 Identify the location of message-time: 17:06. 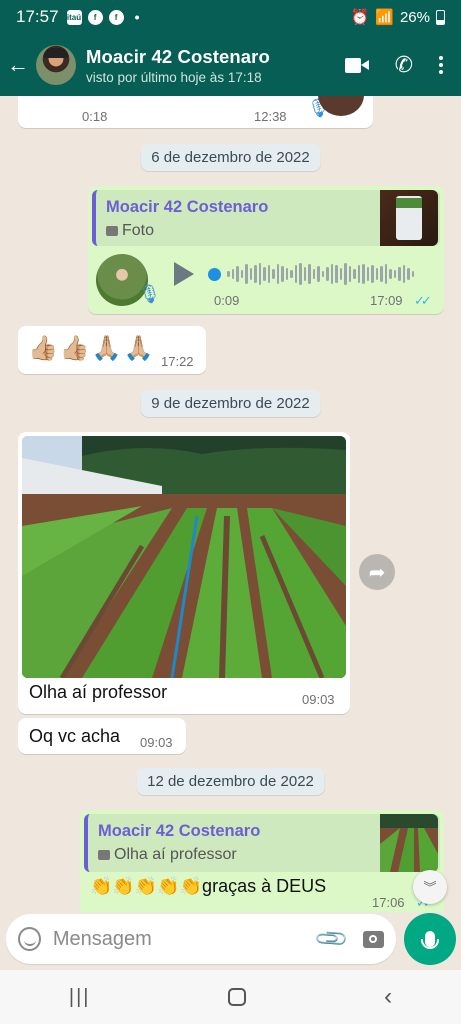
(388, 902).